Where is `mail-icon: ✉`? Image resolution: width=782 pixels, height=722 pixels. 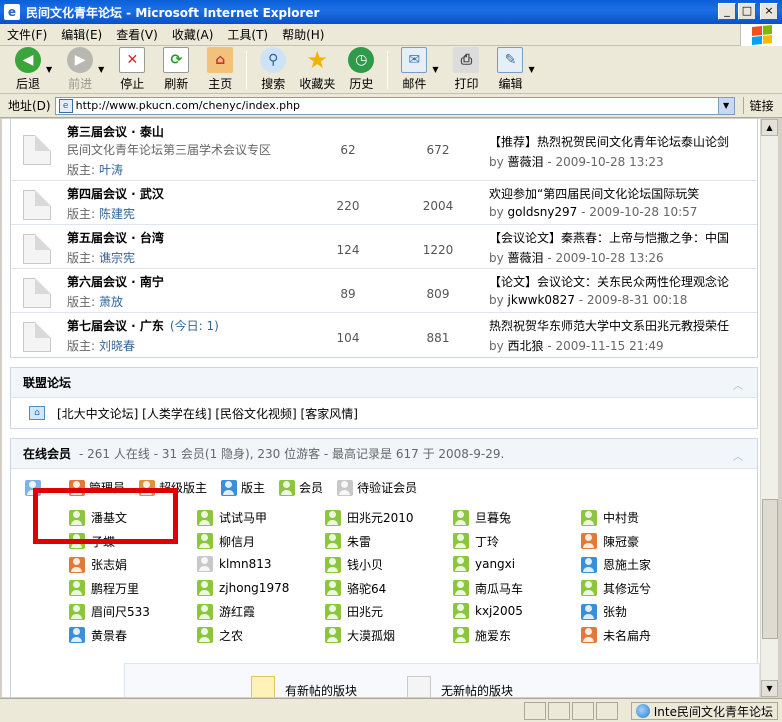 mail-icon: ✉ is located at coordinates (414, 60).